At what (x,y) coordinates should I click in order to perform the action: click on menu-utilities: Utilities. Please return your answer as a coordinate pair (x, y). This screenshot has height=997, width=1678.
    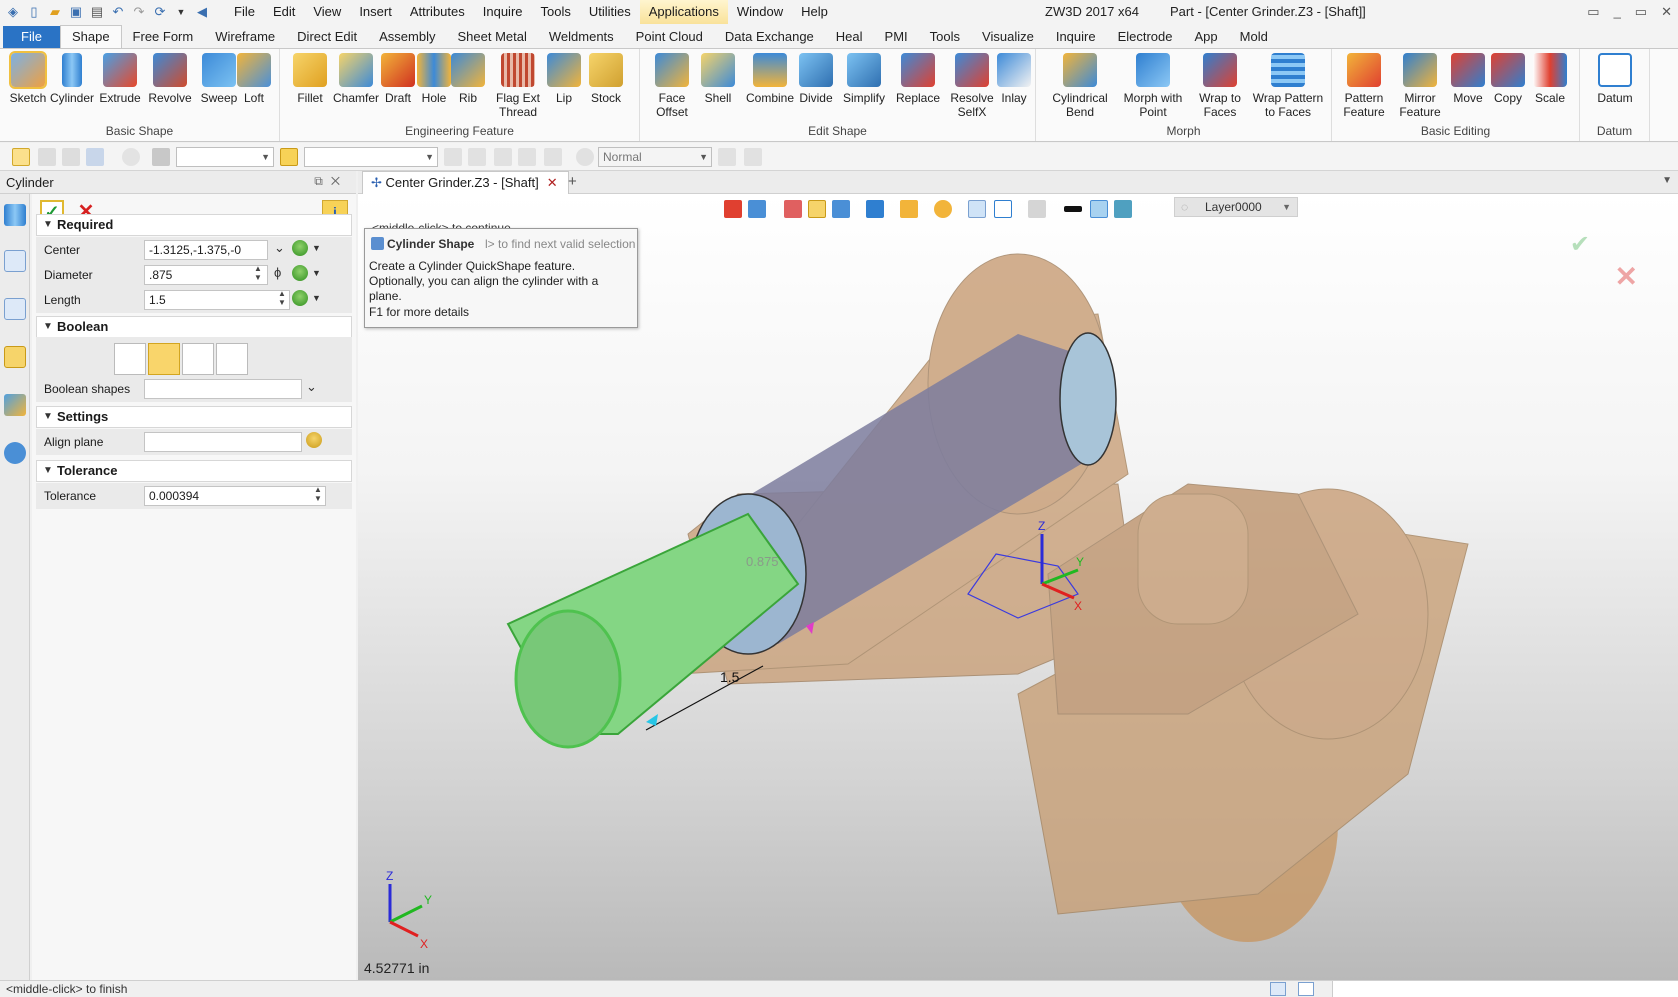
    Looking at the image, I should click on (610, 12).